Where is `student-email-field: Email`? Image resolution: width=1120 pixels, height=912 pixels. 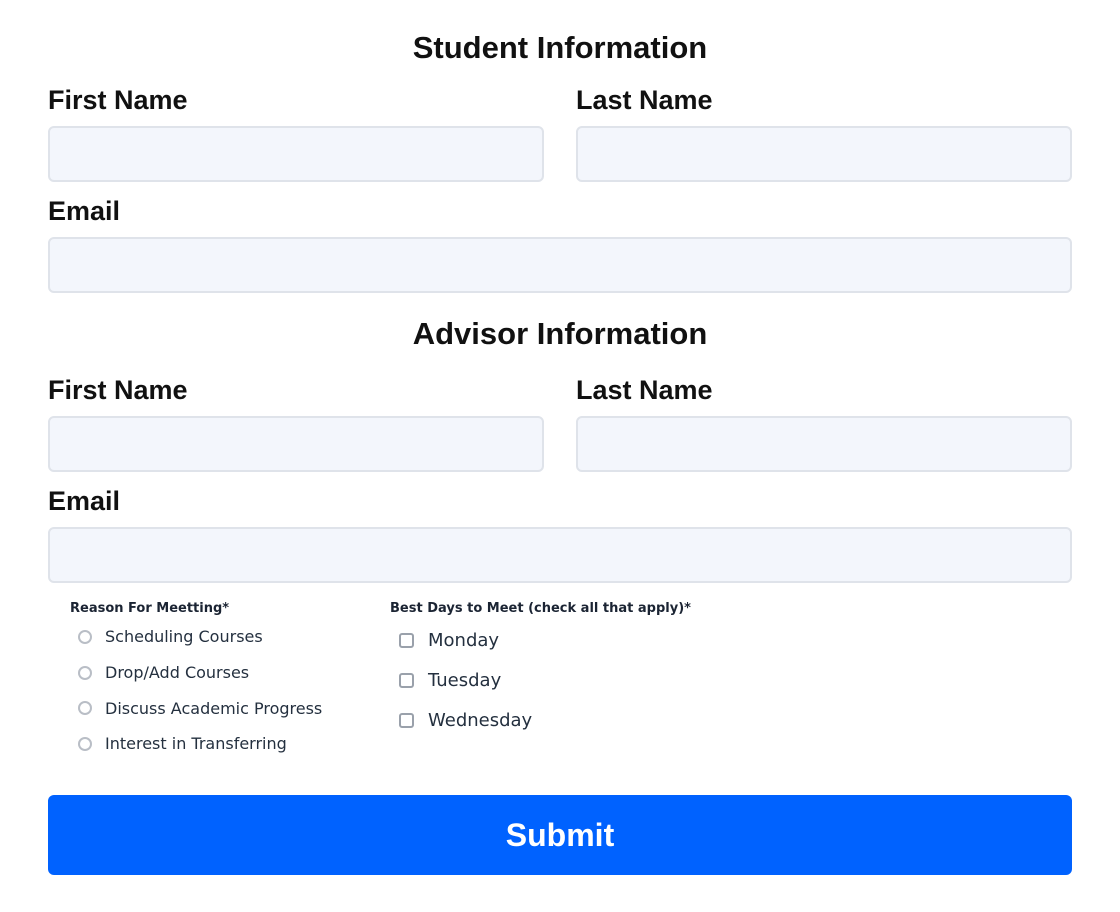 student-email-field: Email is located at coordinates (560, 243).